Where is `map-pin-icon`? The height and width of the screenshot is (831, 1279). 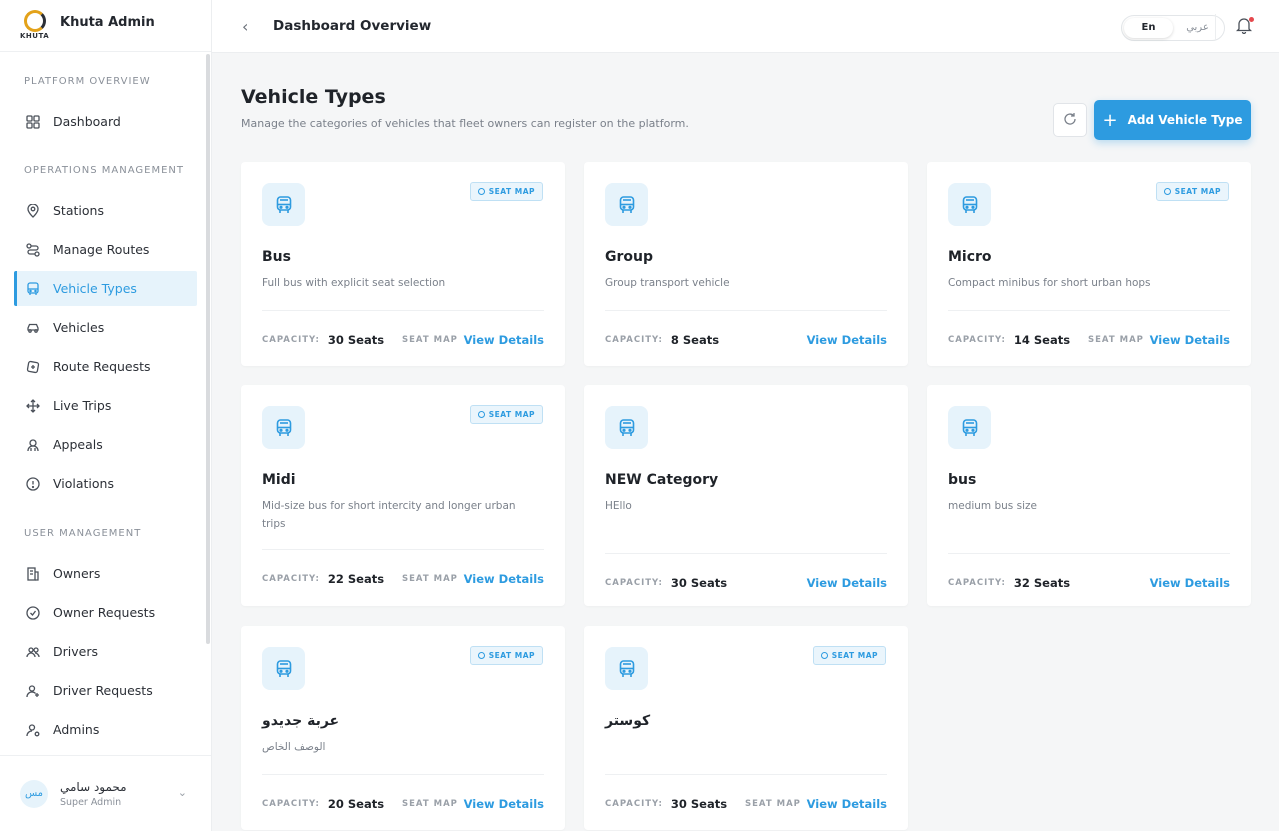 map-pin-icon is located at coordinates (33, 211).